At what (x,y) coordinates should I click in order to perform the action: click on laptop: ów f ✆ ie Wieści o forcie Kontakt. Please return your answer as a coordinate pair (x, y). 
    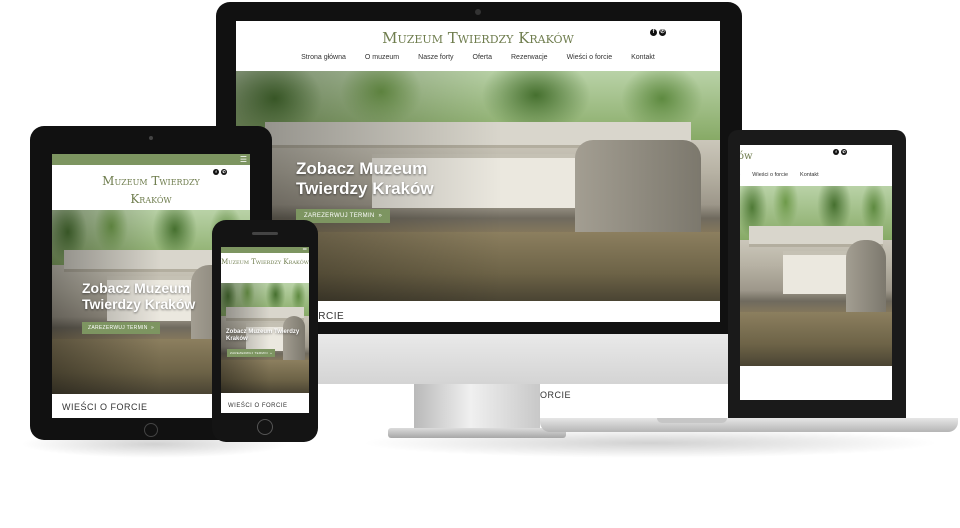
    Looking at the image, I should click on (817, 276).